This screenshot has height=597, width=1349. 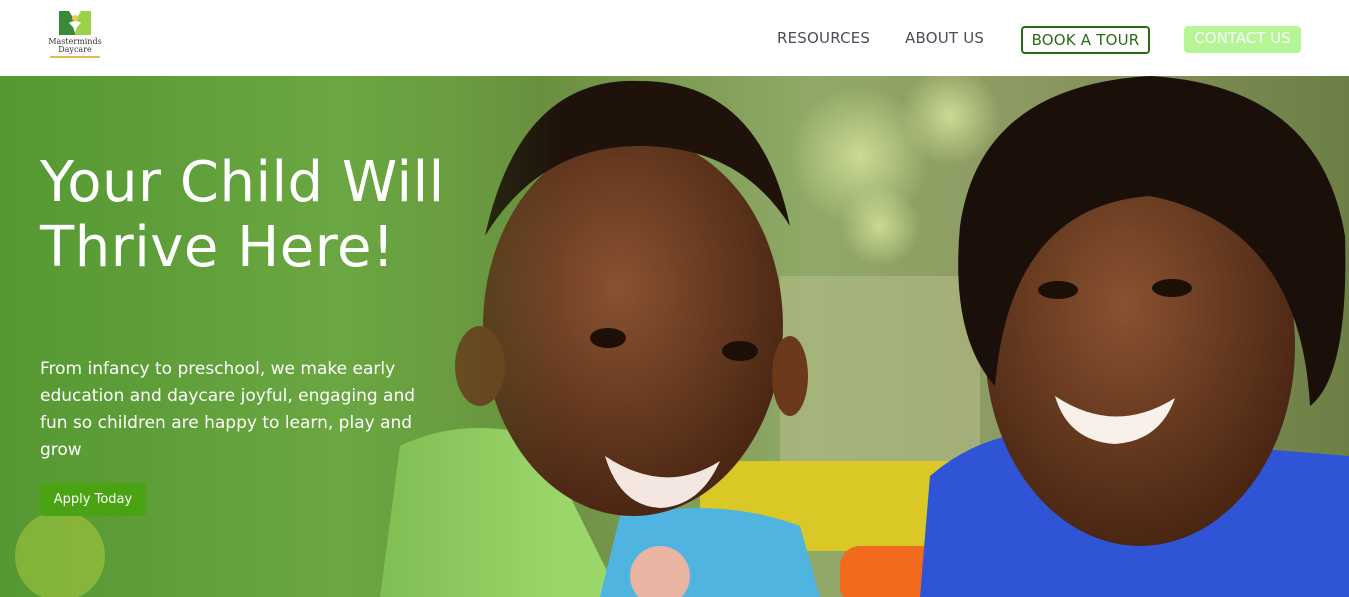 What do you see at coordinates (93, 499) in the screenshot?
I see `apply-today-button: Apply Today` at bounding box center [93, 499].